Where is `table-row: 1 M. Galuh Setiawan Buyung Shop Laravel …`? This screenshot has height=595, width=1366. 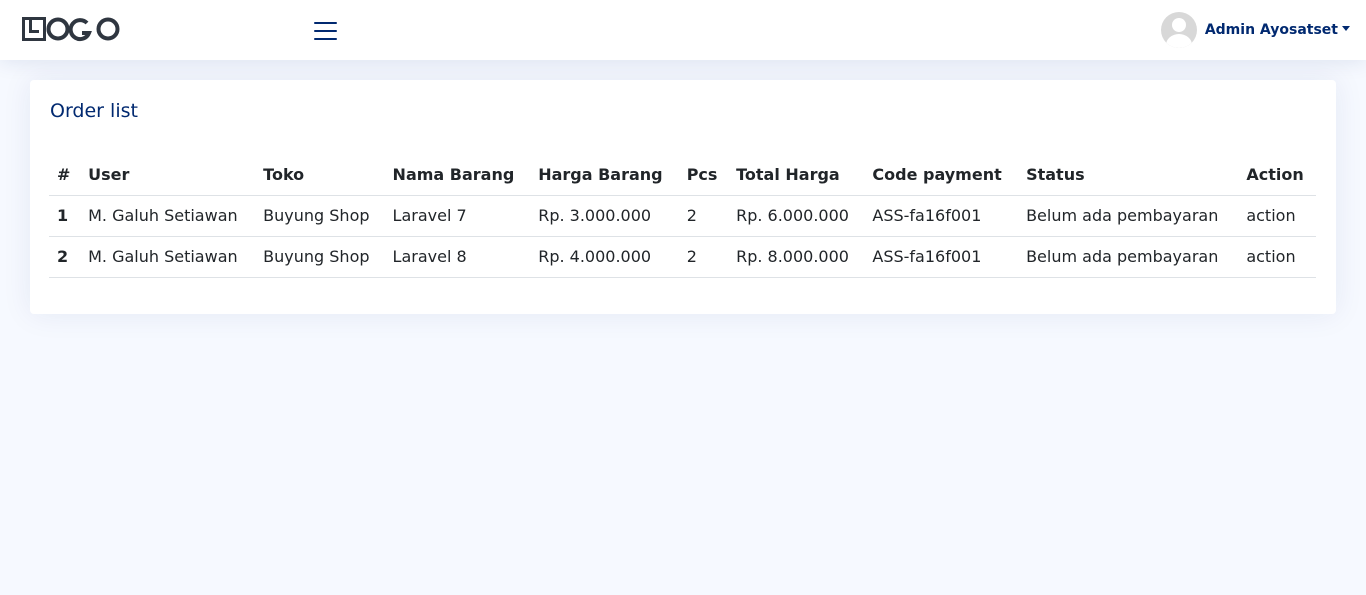 table-row: 1 M. Galuh Setiawan Buyung Shop Laravel … is located at coordinates (682, 216).